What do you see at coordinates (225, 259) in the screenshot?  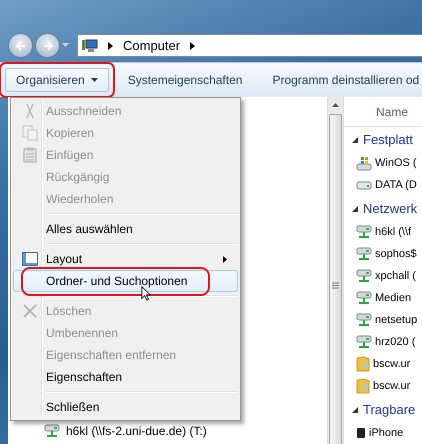 I see `submenu-arrow-icon` at bounding box center [225, 259].